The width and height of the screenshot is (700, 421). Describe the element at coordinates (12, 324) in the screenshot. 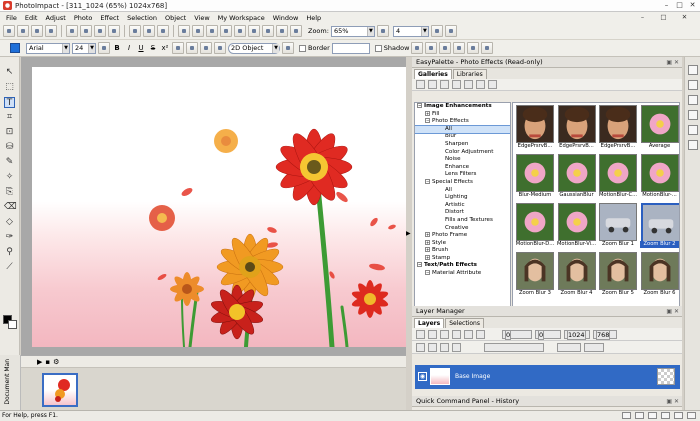

I see `background-color` at that location.